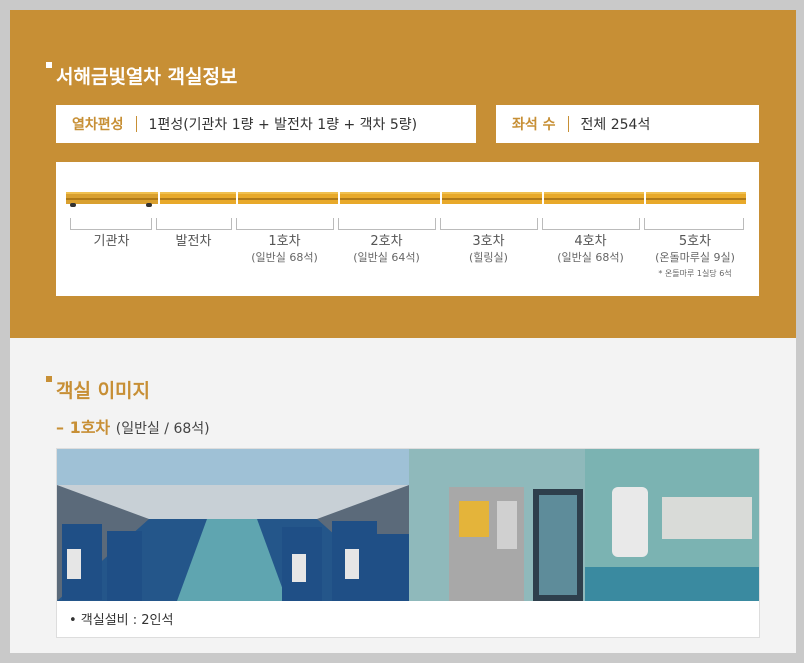  I want to click on car-sub: (힐링실), so click(488, 257).